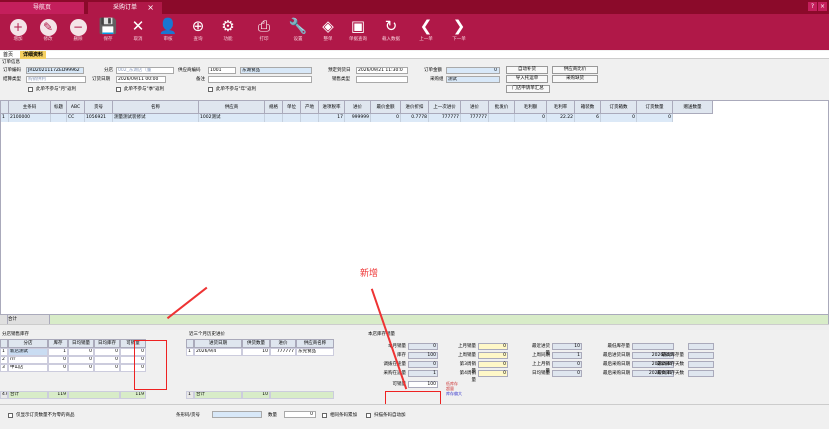 The image size is (829, 429). Describe the element at coordinates (232, 118) in the screenshot. I see `grid-cell: 1002测试` at that location.